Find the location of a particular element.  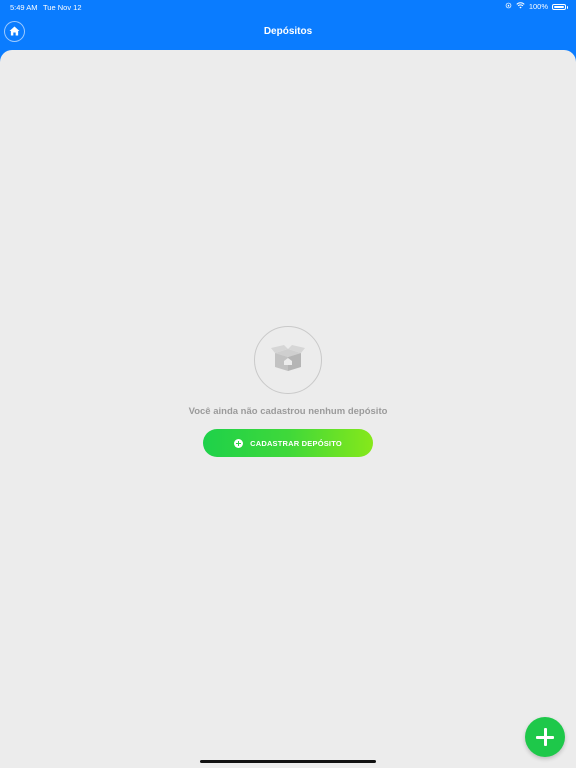

register-deposit-button: CADASTRAR DEPÓSITO is located at coordinates (288, 443).